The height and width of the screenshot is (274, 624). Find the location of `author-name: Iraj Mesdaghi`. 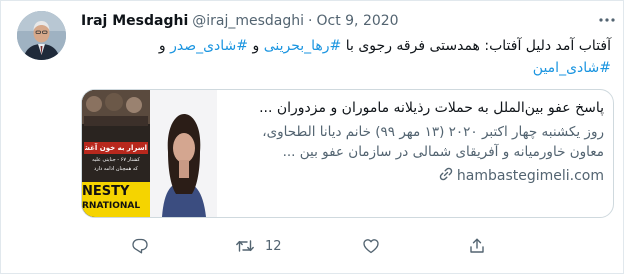

author-name: Iraj Mesdaghi is located at coordinates (134, 21).